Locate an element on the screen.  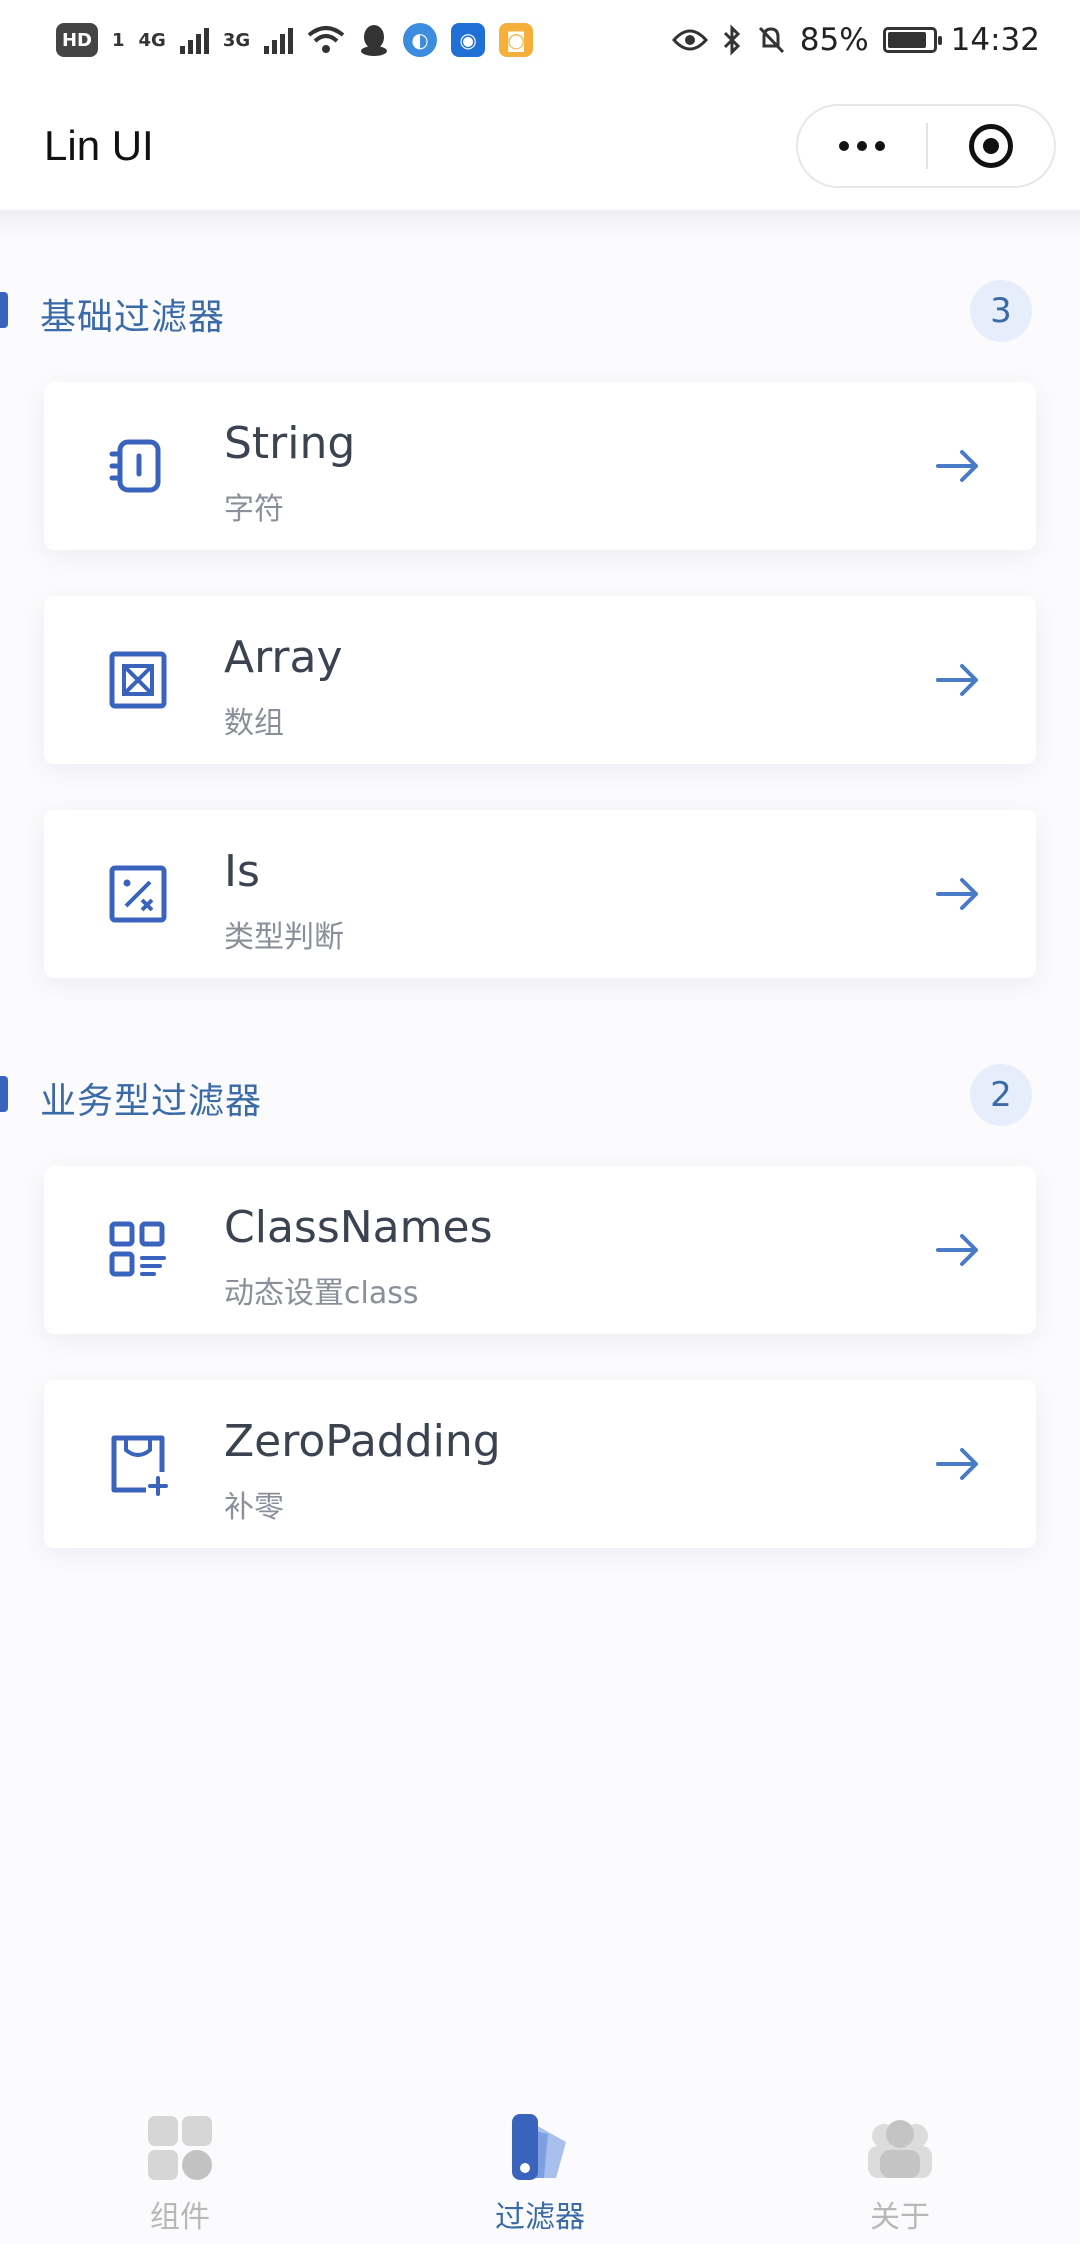
list-item-classnames: ClassNames 动态设置class is located at coordinates (540, 1250).